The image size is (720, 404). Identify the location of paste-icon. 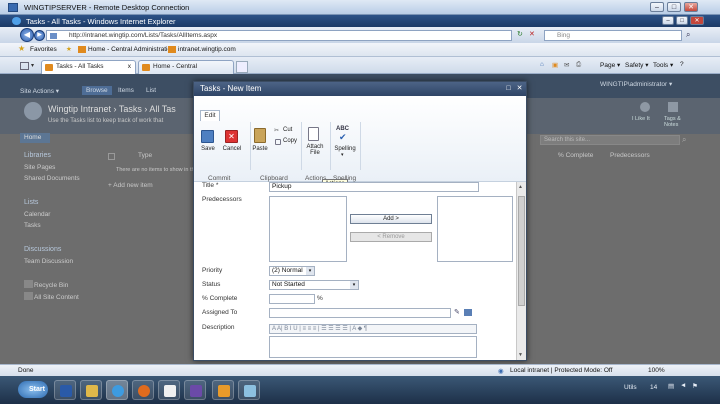
(260, 135).